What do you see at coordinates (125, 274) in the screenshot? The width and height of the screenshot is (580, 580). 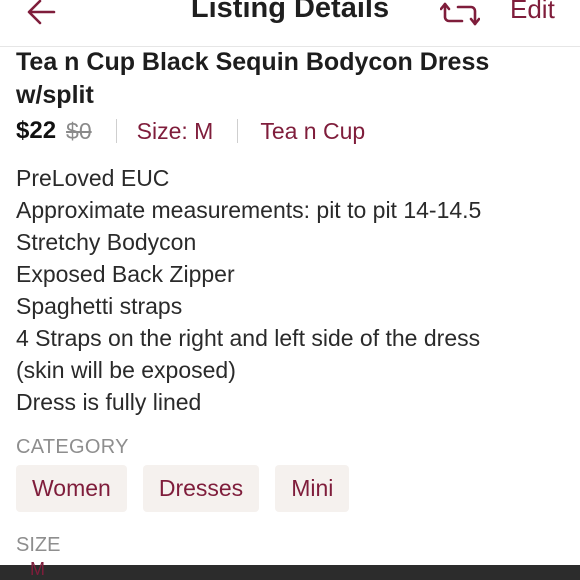 I see `description-line: Exposed Back Zipper` at bounding box center [125, 274].